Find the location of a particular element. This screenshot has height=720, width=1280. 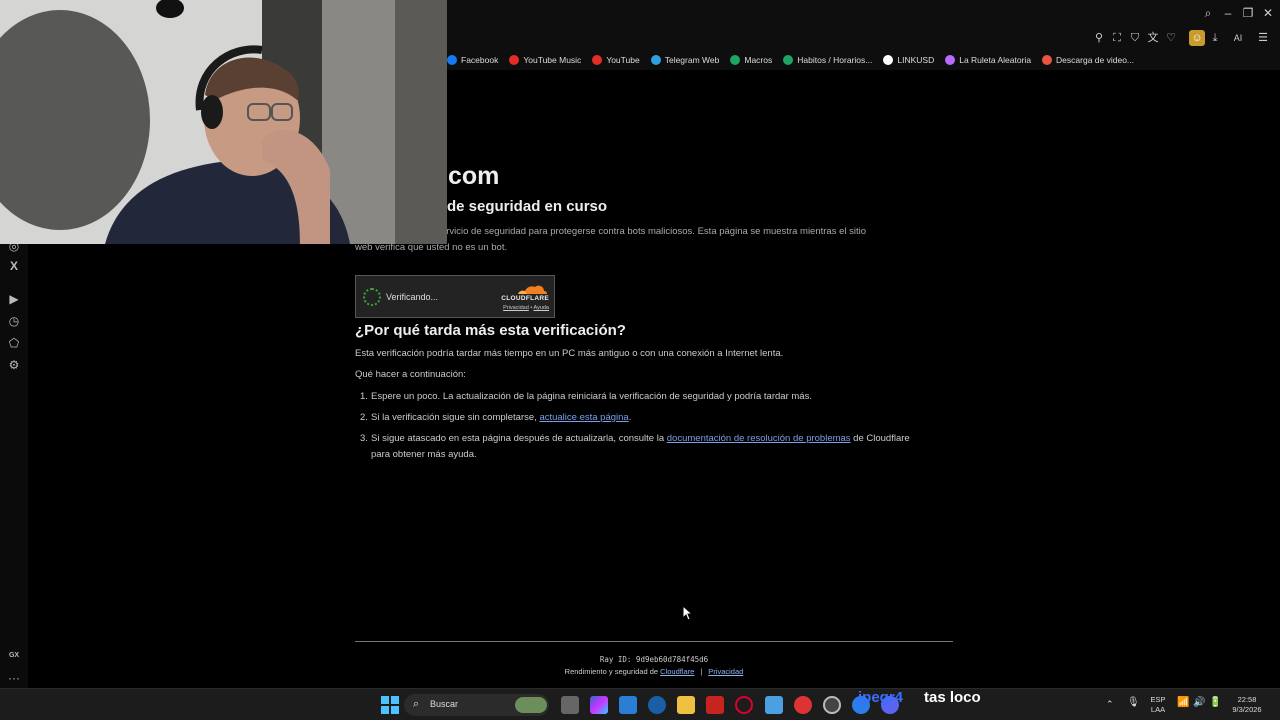

bookmark-item: Facebook is located at coordinates (472, 60).